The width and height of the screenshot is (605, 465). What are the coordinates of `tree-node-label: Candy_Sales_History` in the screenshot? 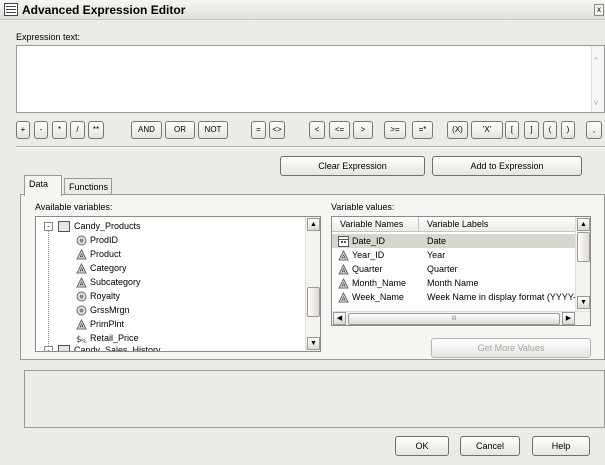 It's located at (117, 348).